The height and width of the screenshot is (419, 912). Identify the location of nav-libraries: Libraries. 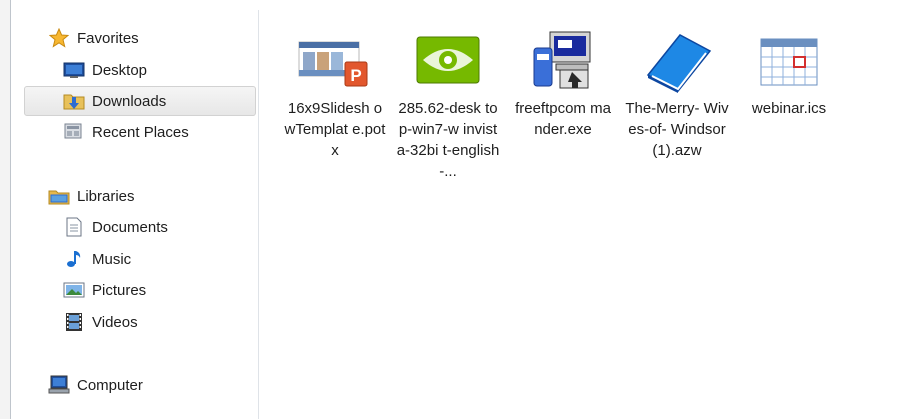
(91, 196).